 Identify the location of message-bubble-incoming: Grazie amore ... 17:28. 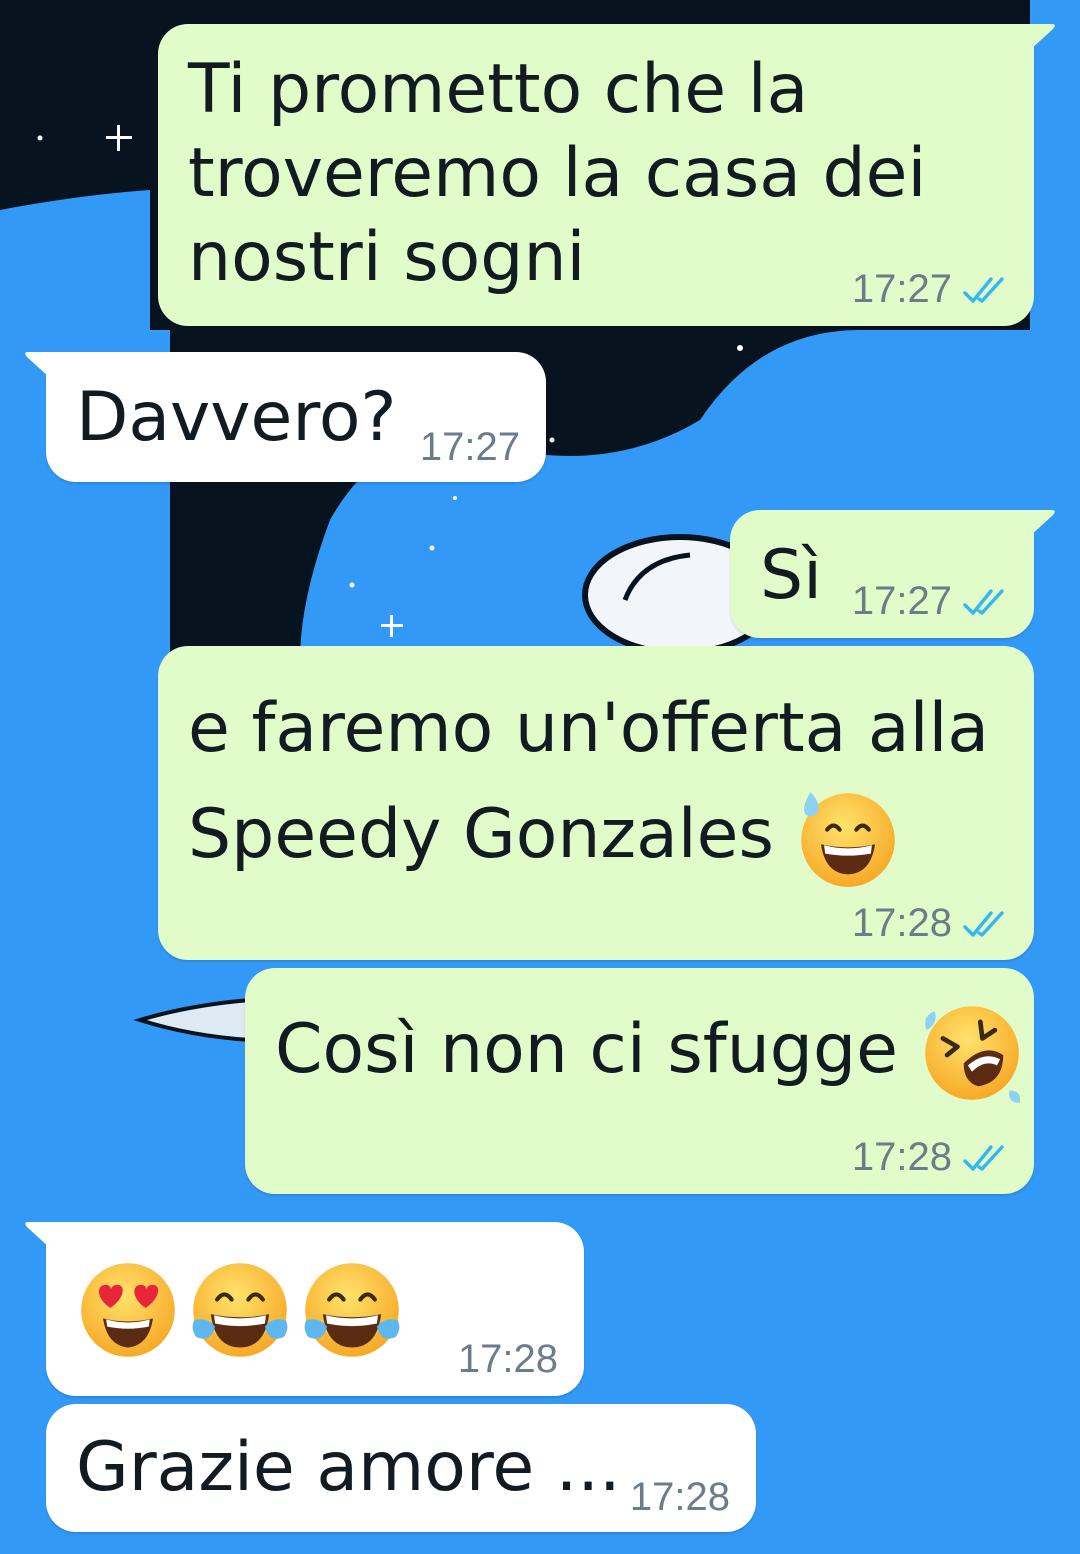
(401, 1468).